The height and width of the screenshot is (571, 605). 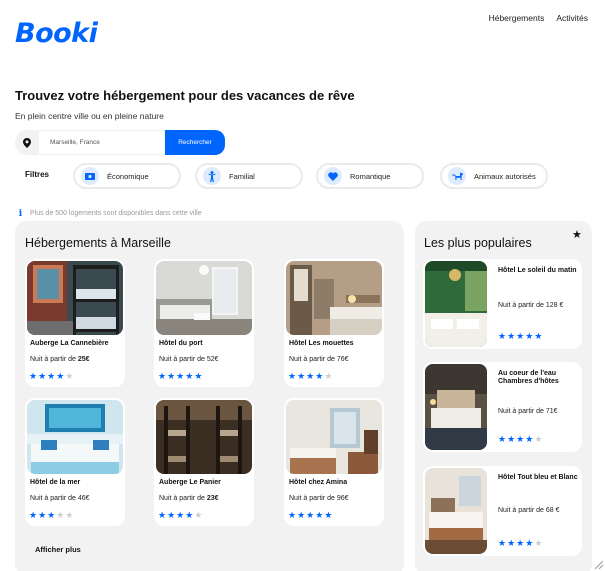 What do you see at coordinates (60, 498) in the screenshot?
I see `listing-price: Nuit à partir de 46€` at bounding box center [60, 498].